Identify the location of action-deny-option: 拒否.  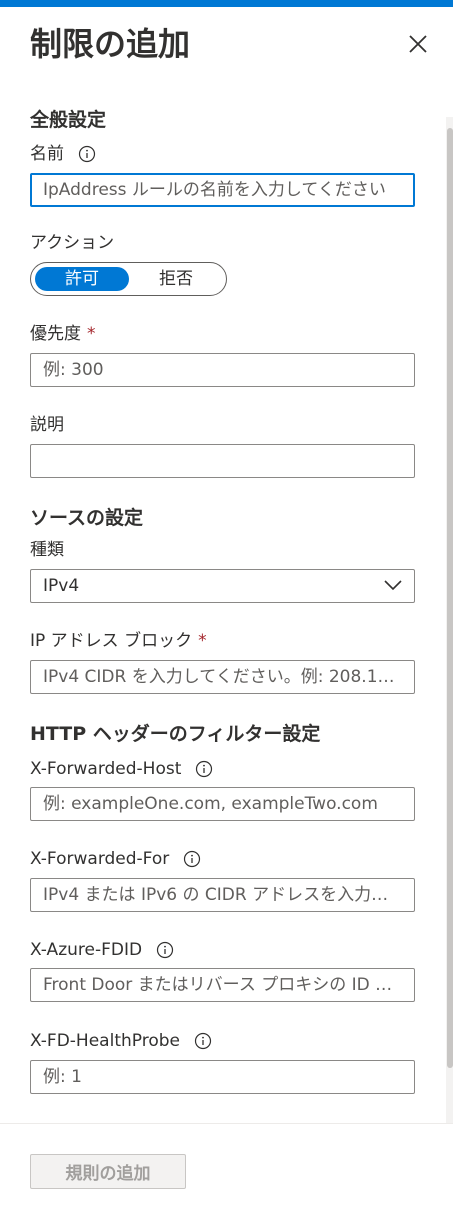
(176, 279).